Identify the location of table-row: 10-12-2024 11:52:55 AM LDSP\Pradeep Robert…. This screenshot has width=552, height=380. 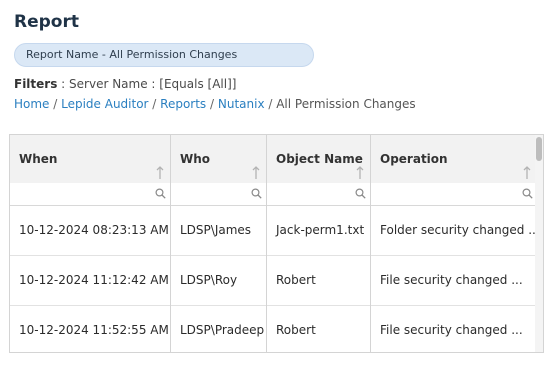
(273, 328).